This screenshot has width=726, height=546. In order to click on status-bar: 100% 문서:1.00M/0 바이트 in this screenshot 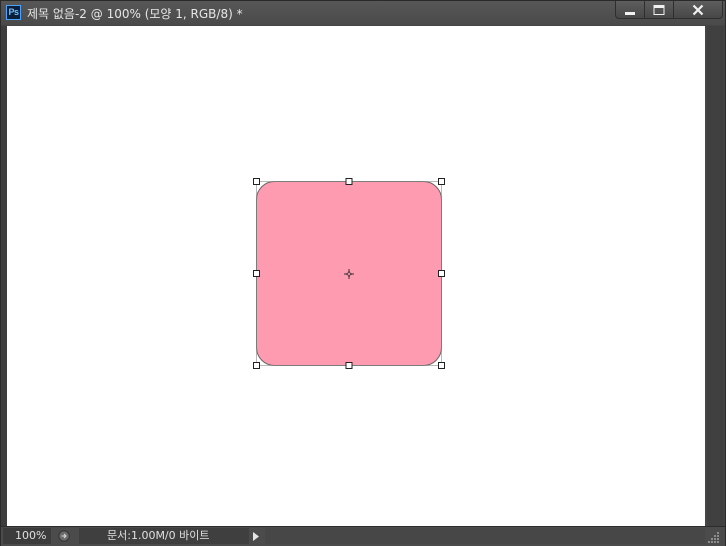, I will do `click(363, 536)`.